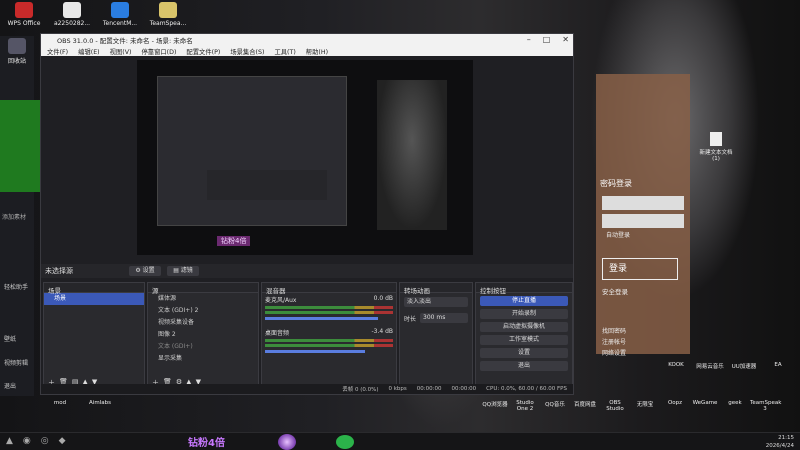 This screenshot has width=800, height=450. I want to click on browser-taskbar-icon: ◎, so click(45, 441).